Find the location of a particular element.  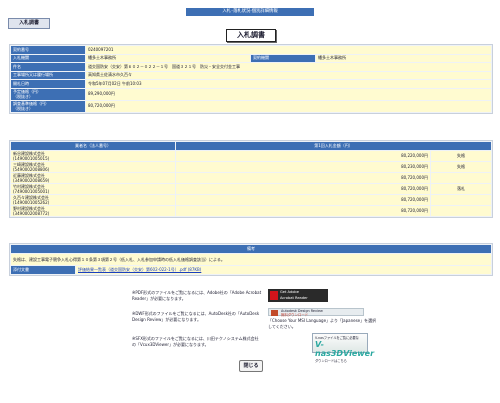

contract-org-label: 契約機関 is located at coordinates (283, 58).